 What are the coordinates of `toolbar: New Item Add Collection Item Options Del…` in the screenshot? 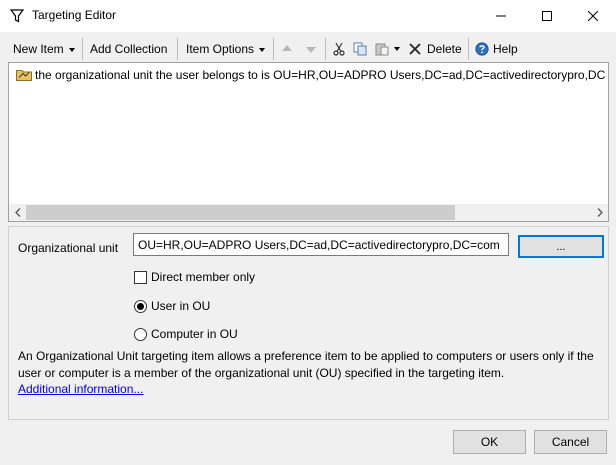 It's located at (308, 49).